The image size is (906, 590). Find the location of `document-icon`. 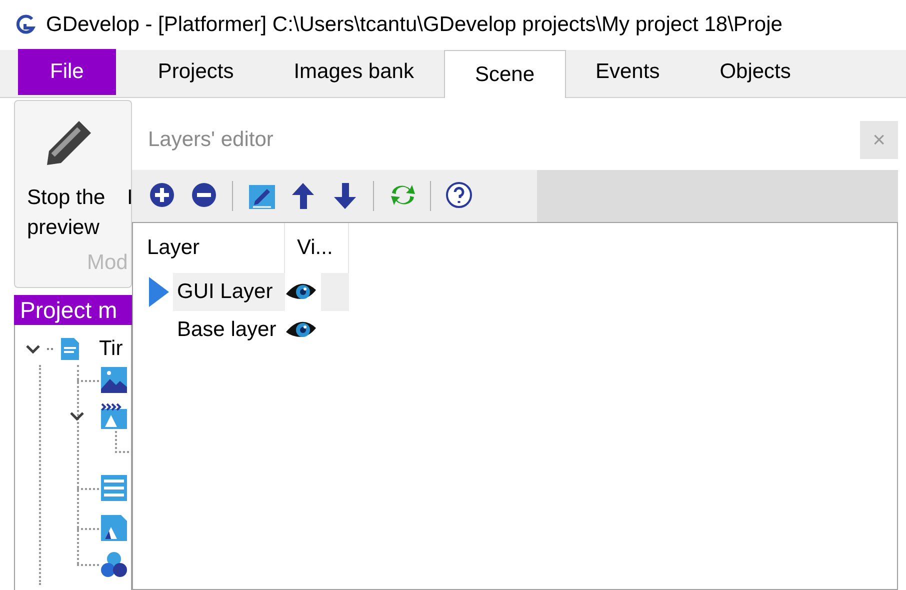

document-icon is located at coordinates (70, 349).